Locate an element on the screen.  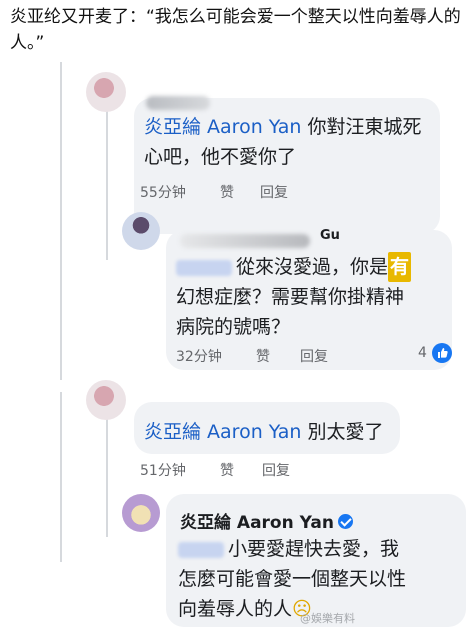
comment-text: 炎亞綸 Aaron Yan 別太愛了 is located at coordinates (264, 432).